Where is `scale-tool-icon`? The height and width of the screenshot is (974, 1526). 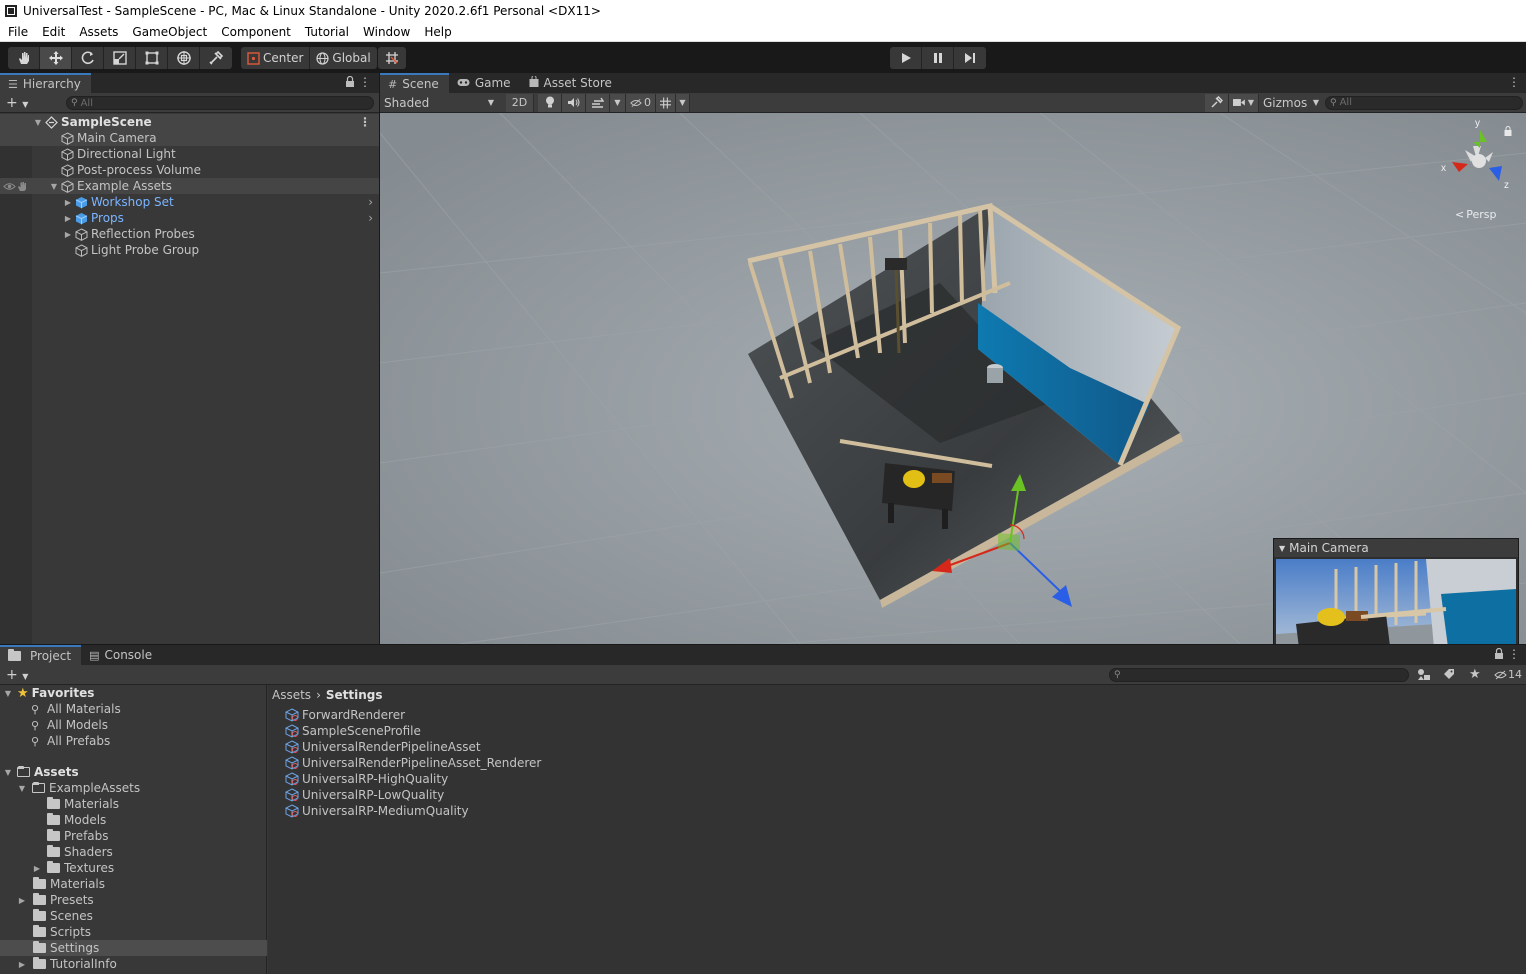 scale-tool-icon is located at coordinates (120, 58).